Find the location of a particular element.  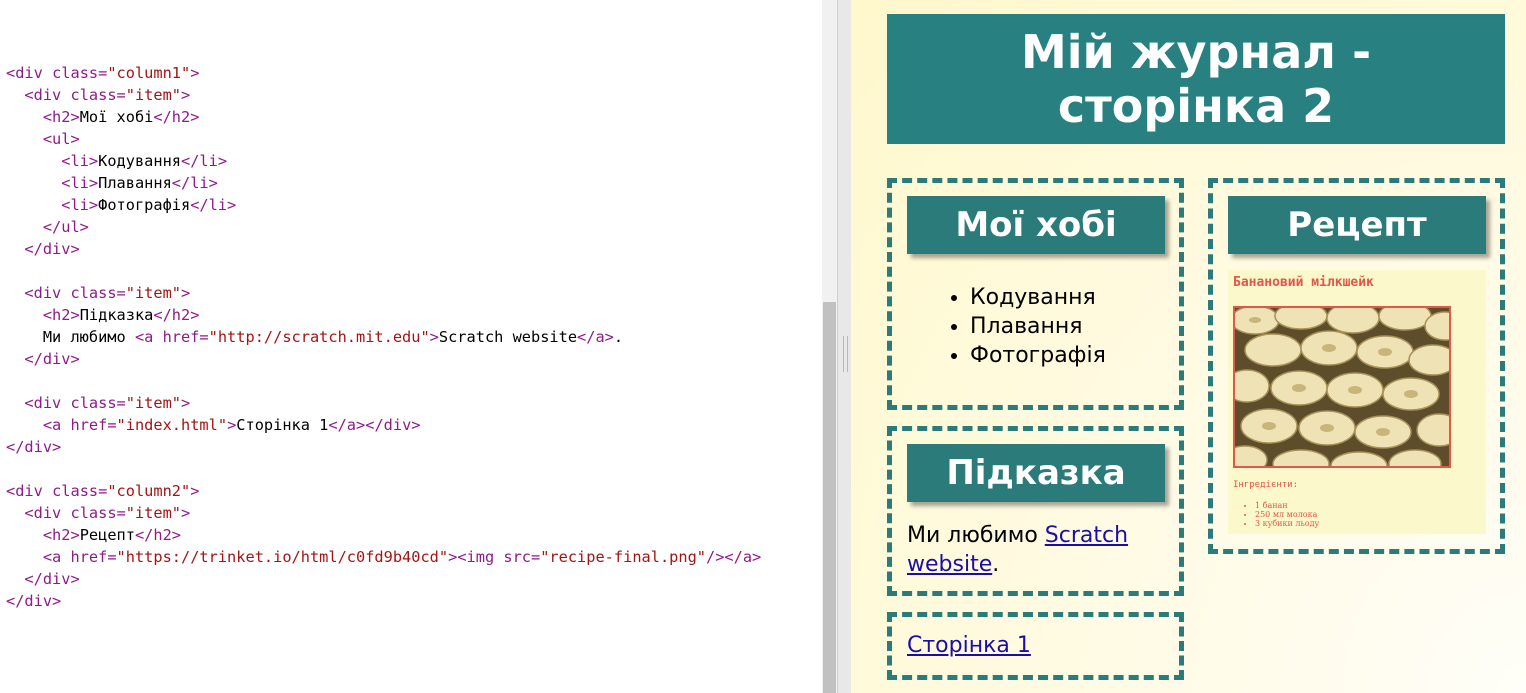

editor-scrollbar is located at coordinates (829, 346).